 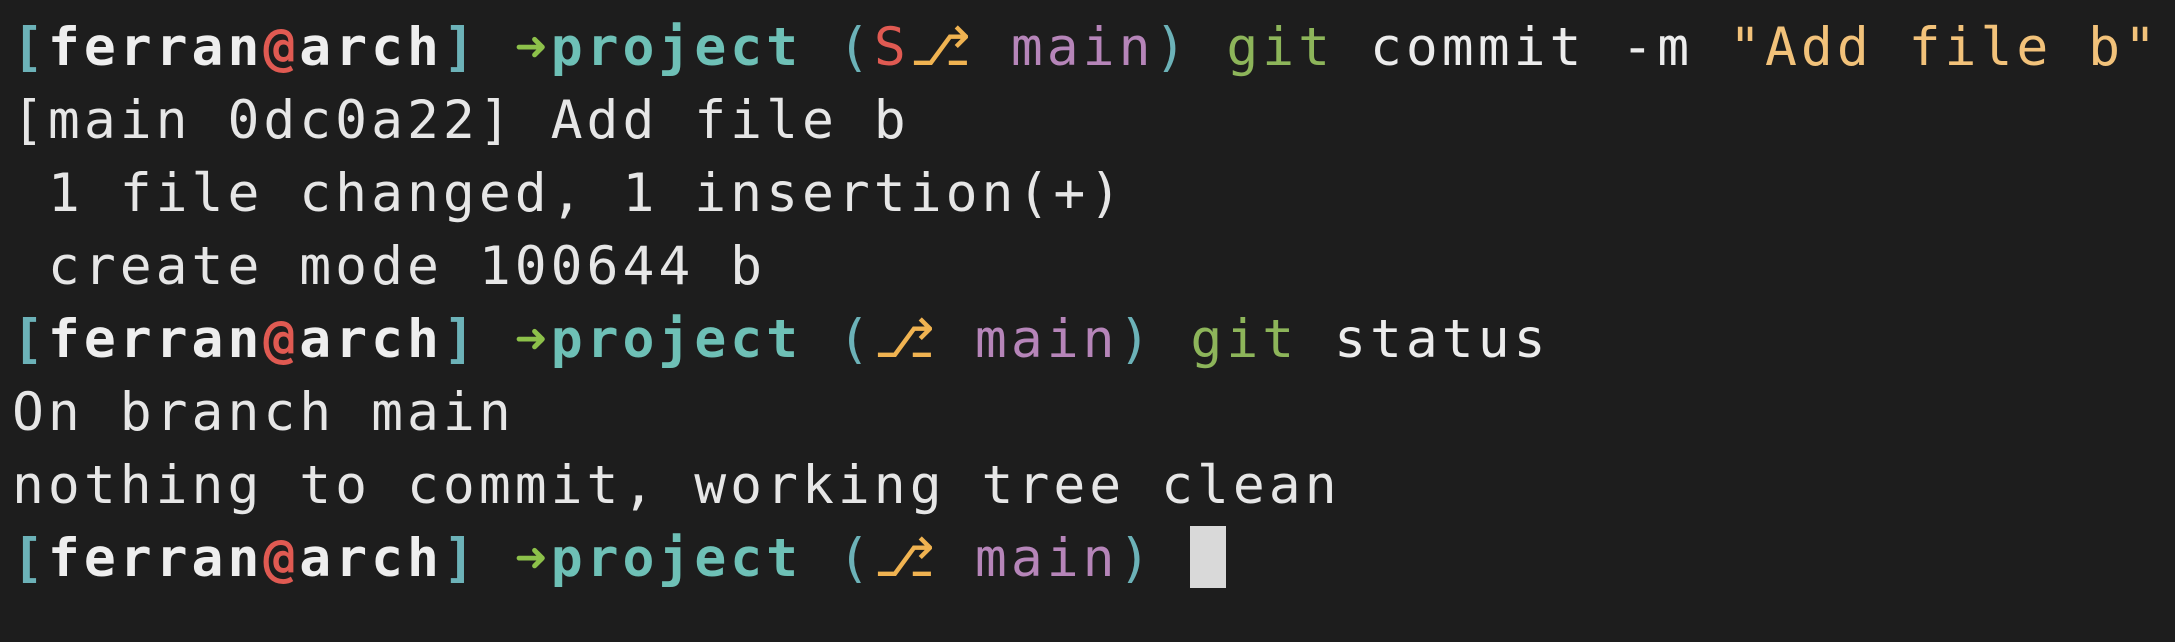 I want to click on output-line-changes: 1 file changed, 1 insertion(+), so click(x=569, y=193).